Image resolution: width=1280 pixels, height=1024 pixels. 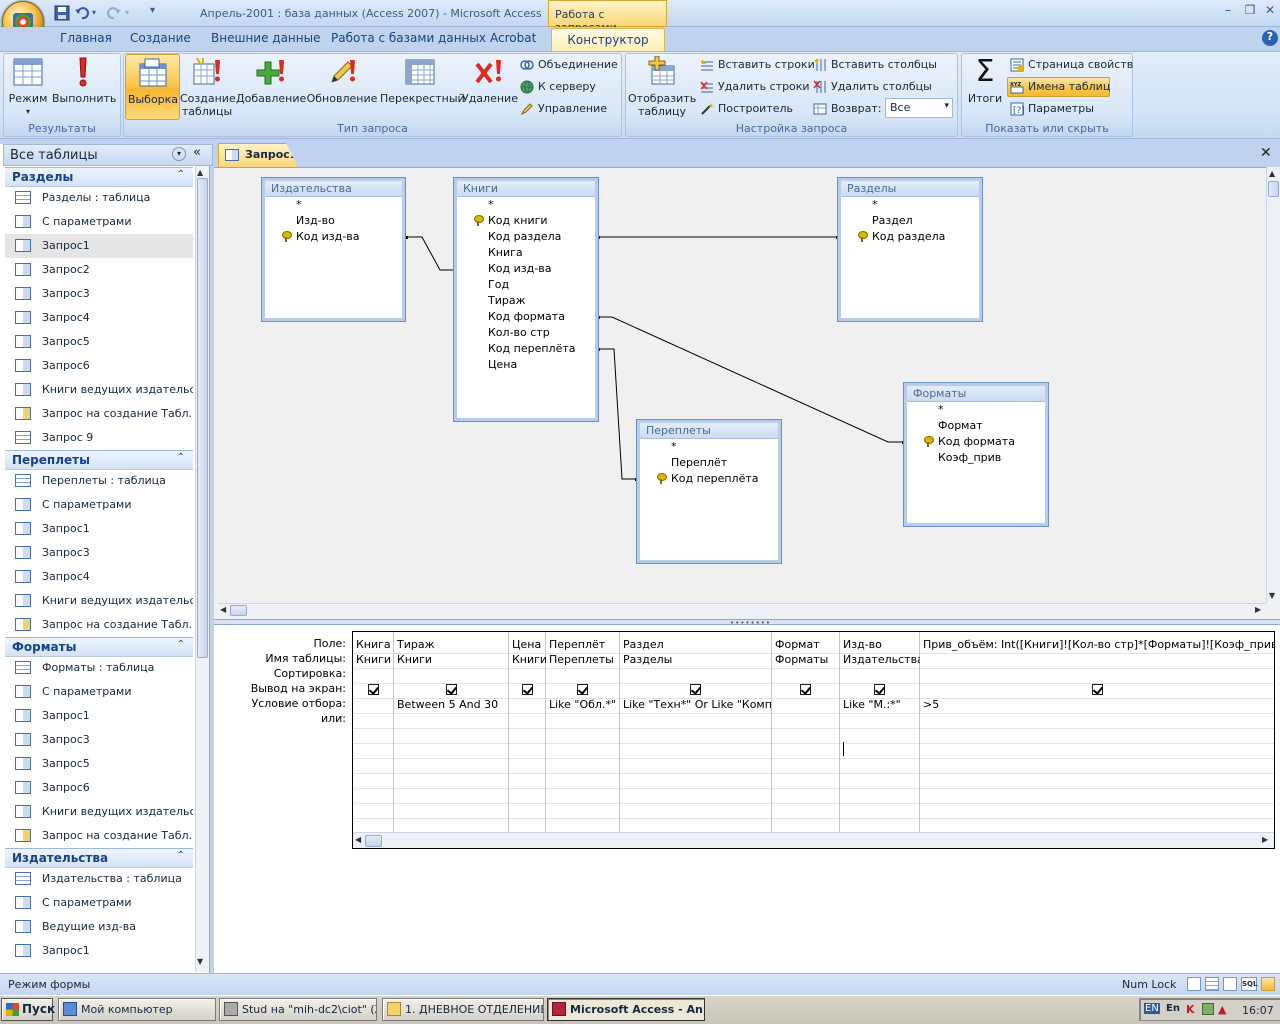 I want to click on table-window-title: Книги, so click(x=526, y=189).